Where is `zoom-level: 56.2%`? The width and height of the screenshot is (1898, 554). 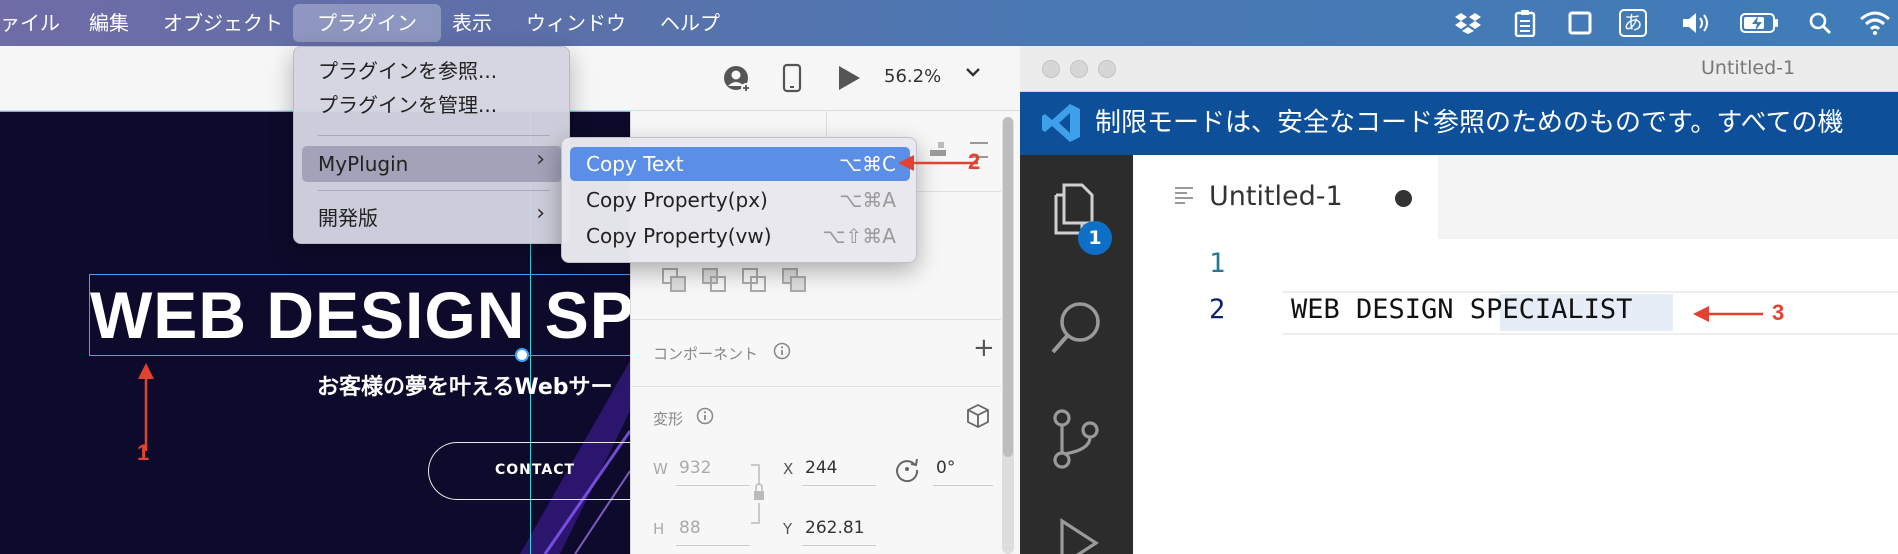
zoom-level: 56.2% is located at coordinates (912, 76).